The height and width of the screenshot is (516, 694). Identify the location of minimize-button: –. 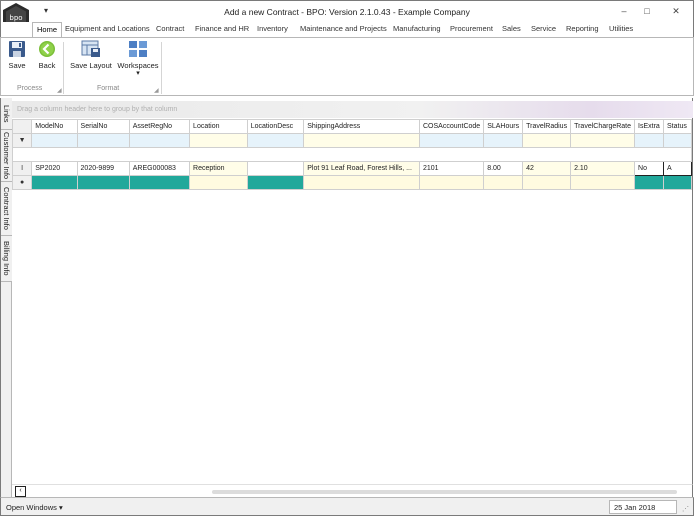
(624, 11).